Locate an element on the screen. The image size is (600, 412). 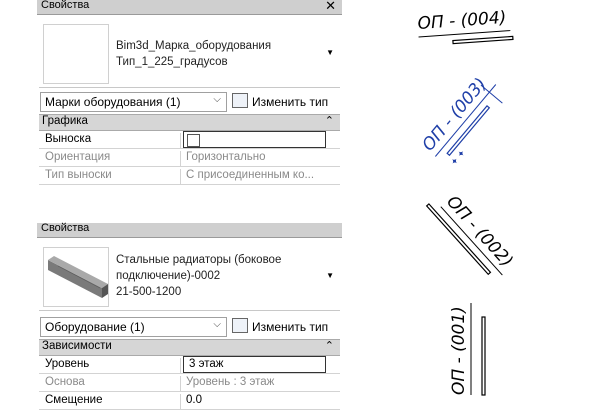
instance-filter-dropdown: Марки оборудования (1) ⌵ is located at coordinates (133, 102).